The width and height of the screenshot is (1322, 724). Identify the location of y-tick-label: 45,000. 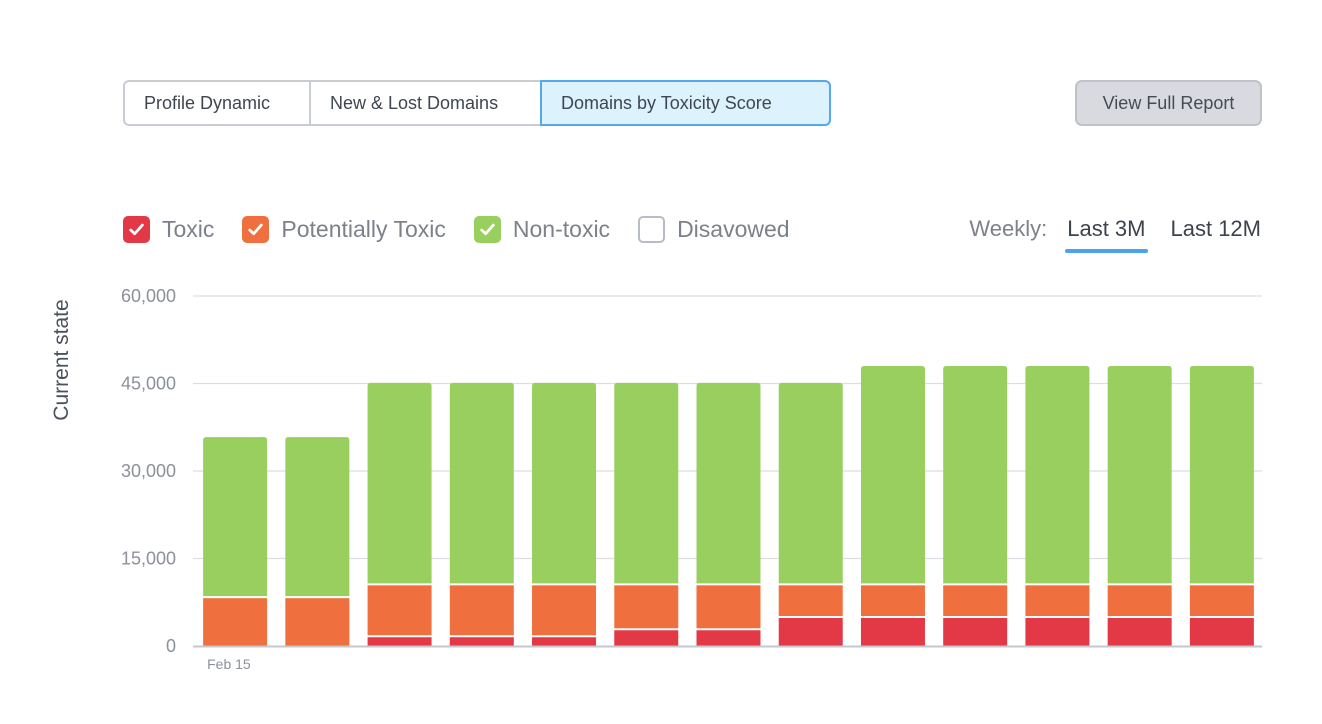
(148, 384).